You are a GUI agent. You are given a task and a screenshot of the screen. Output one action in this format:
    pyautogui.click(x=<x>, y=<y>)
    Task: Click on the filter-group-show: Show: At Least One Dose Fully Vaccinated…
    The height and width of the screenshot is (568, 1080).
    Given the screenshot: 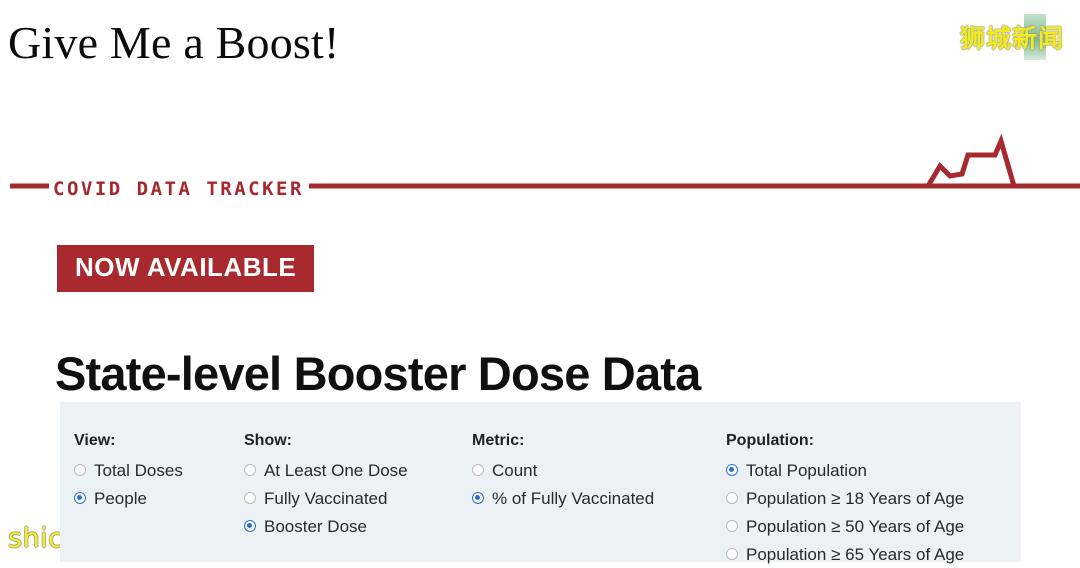 What is the action you would take?
    pyautogui.click(x=326, y=486)
    